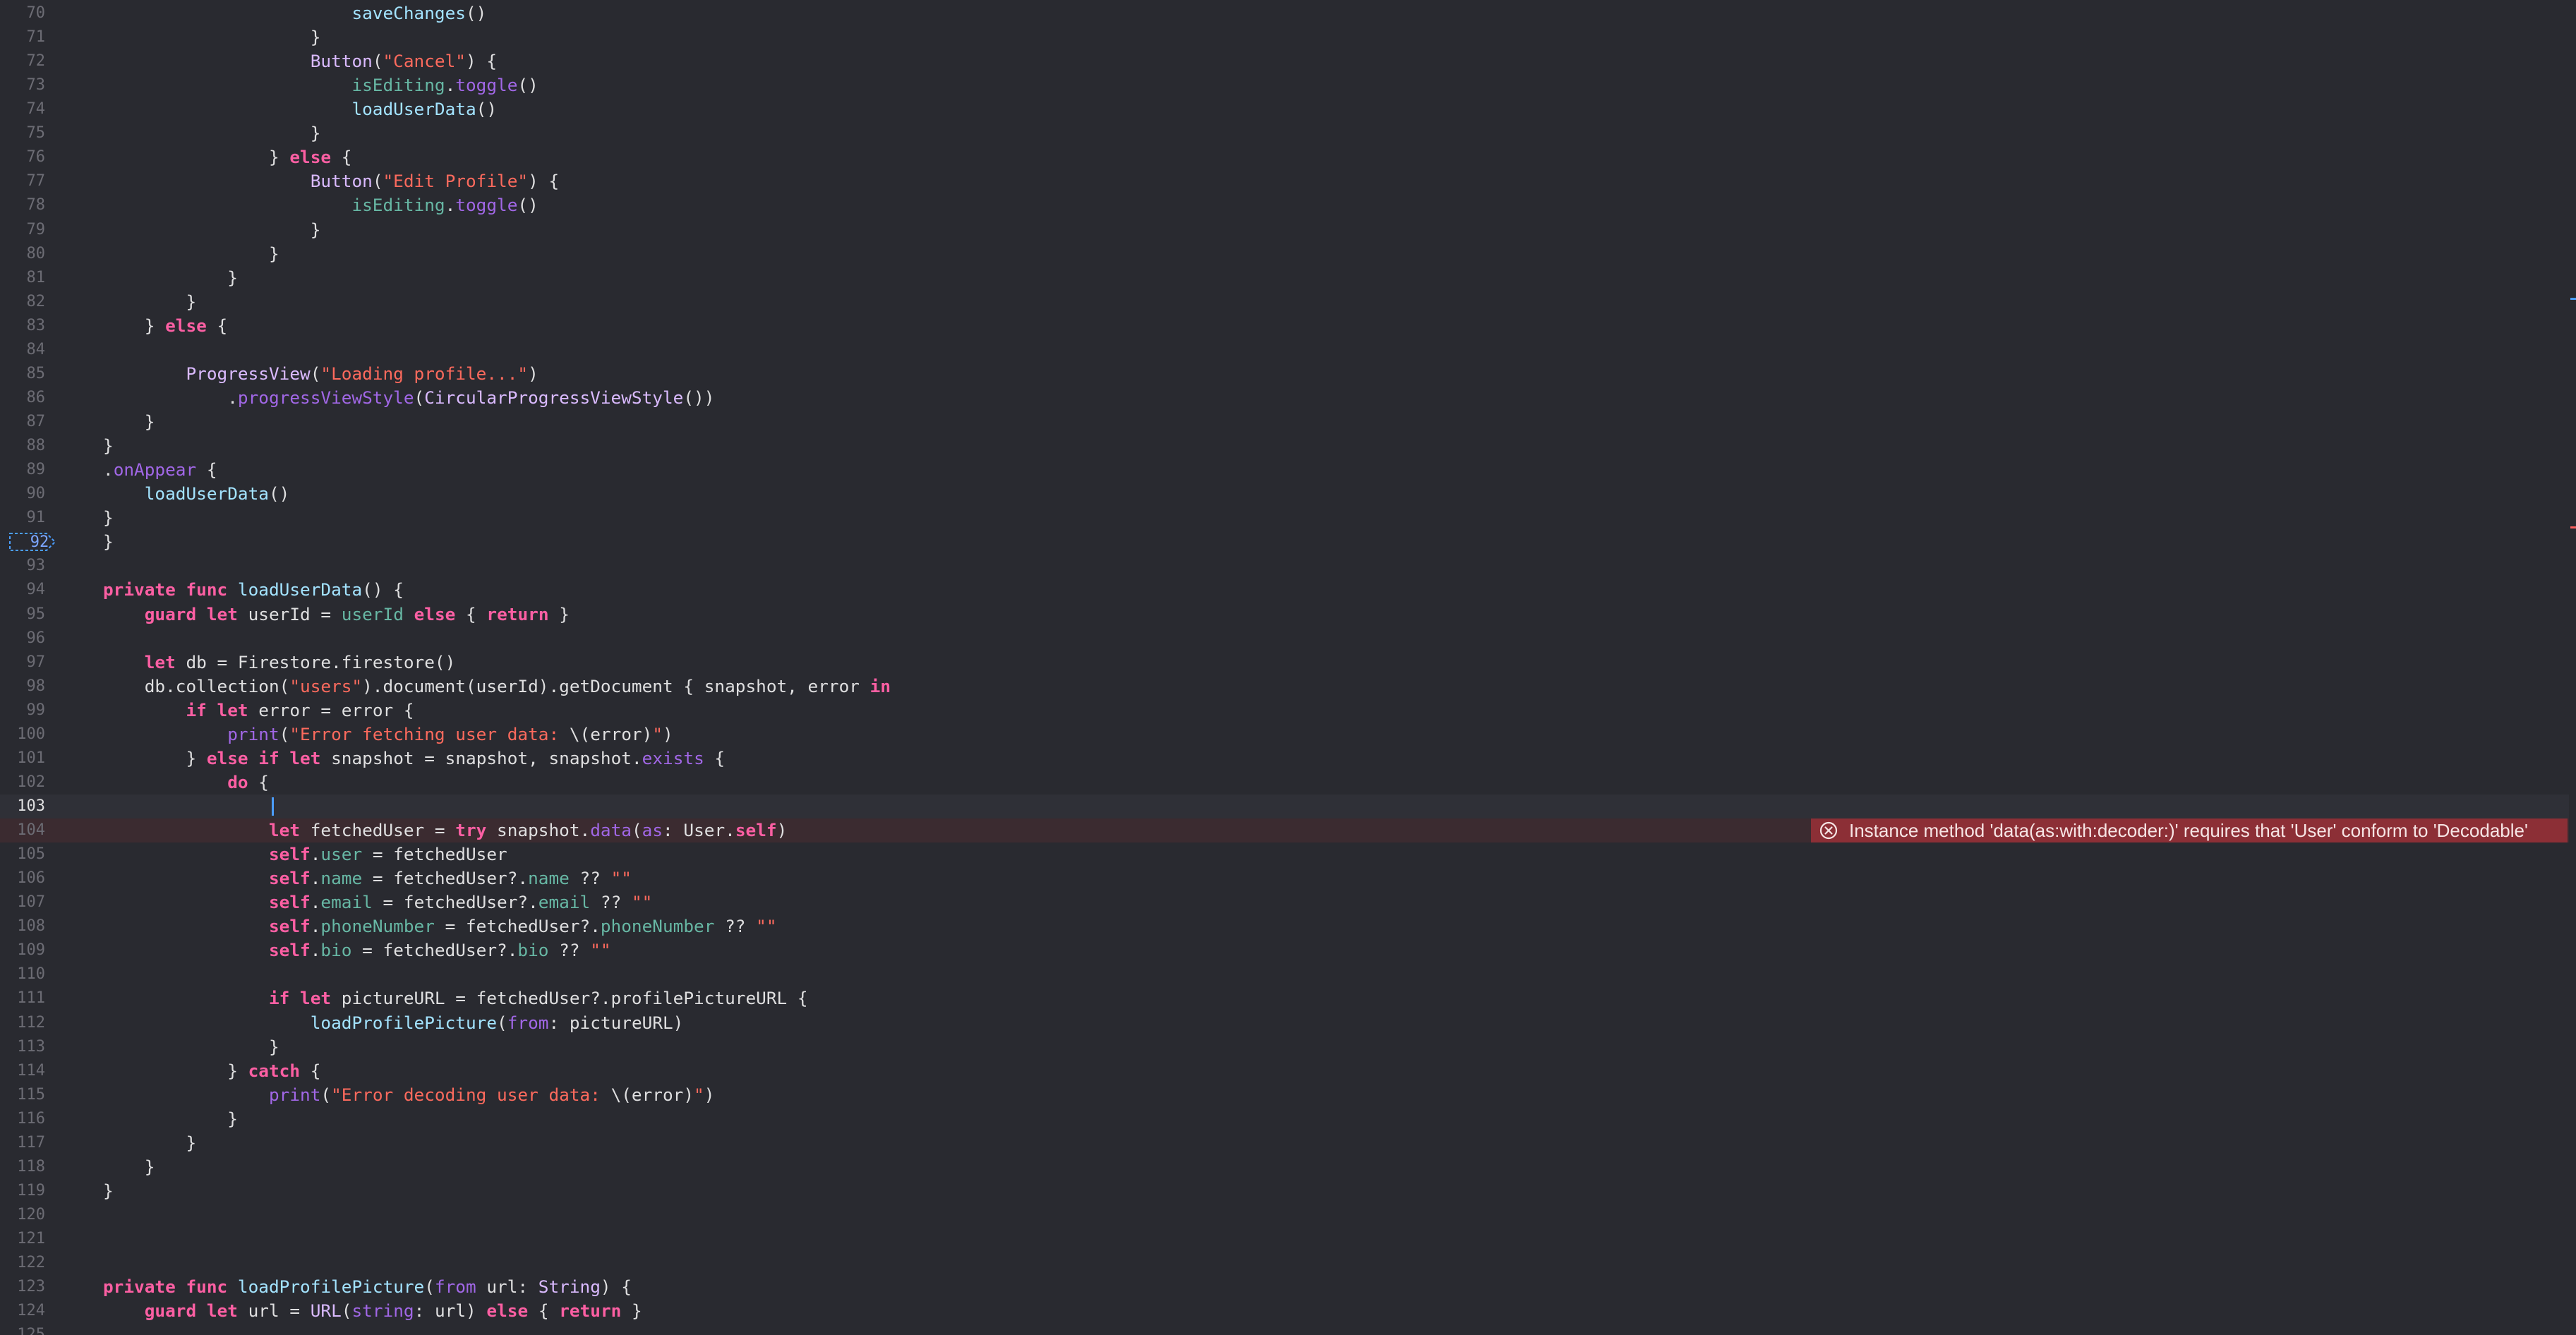 The height and width of the screenshot is (1335, 2576). Describe the element at coordinates (22, 1023) in the screenshot. I see `line-number: 112` at that location.